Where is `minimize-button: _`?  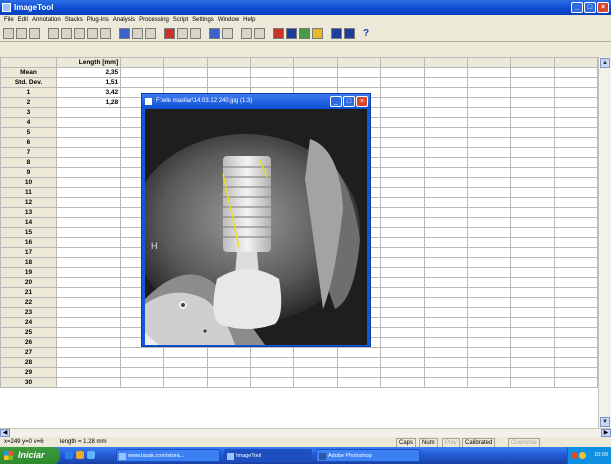 minimize-button: _ is located at coordinates (577, 7).